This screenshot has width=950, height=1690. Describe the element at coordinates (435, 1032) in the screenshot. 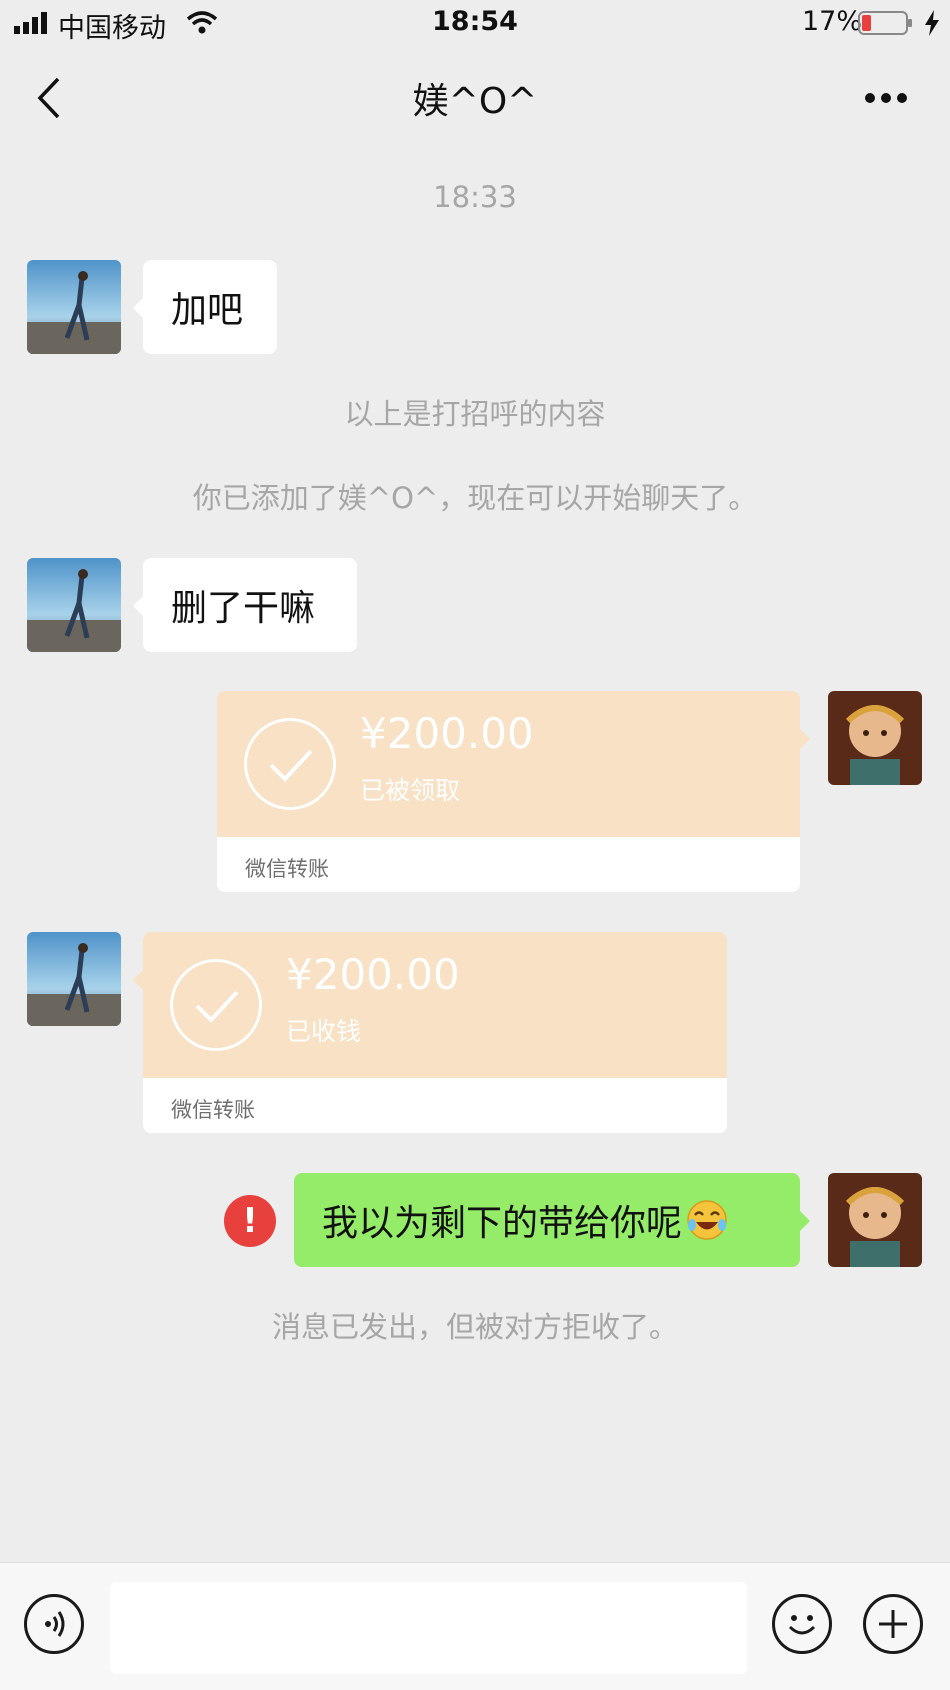

I see `transfer-card-received: ¥200.00 已收钱 微信转账` at that location.